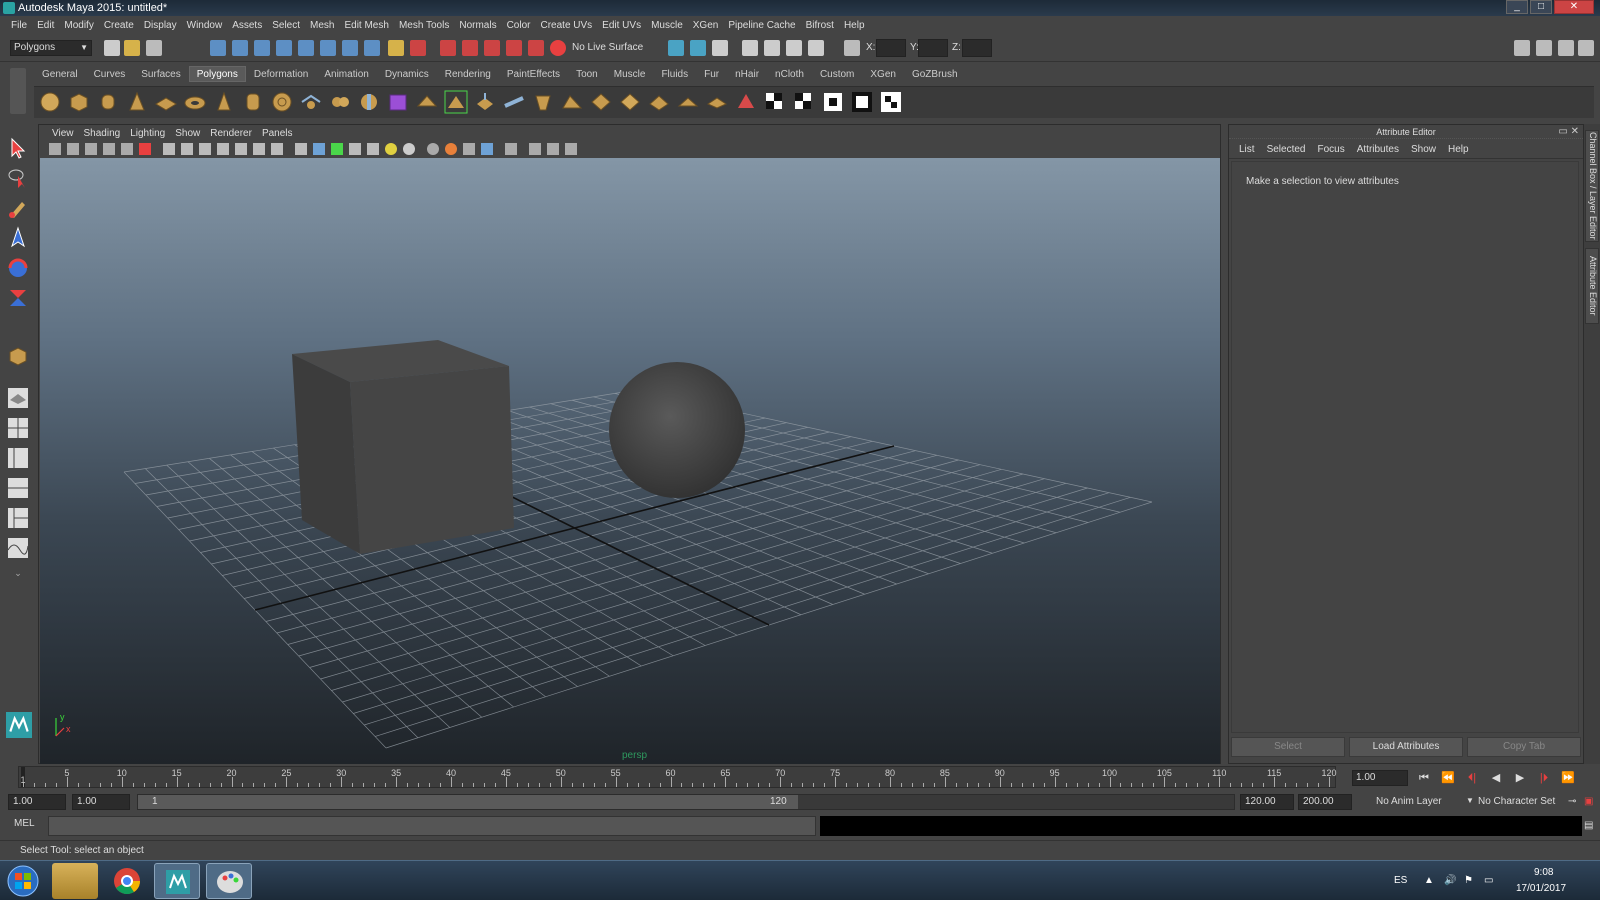 The image size is (1600, 900). Describe the element at coordinates (75, 881) in the screenshot. I see `file-explorer-icon` at that location.